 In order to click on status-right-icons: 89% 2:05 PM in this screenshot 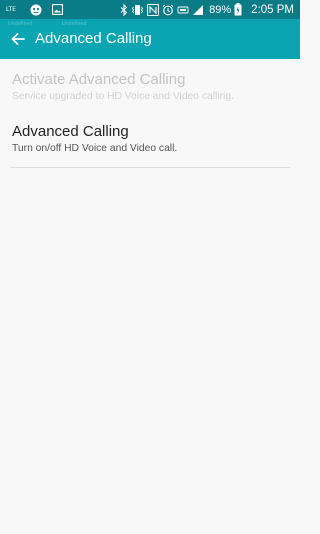, I will do `click(207, 9)`.